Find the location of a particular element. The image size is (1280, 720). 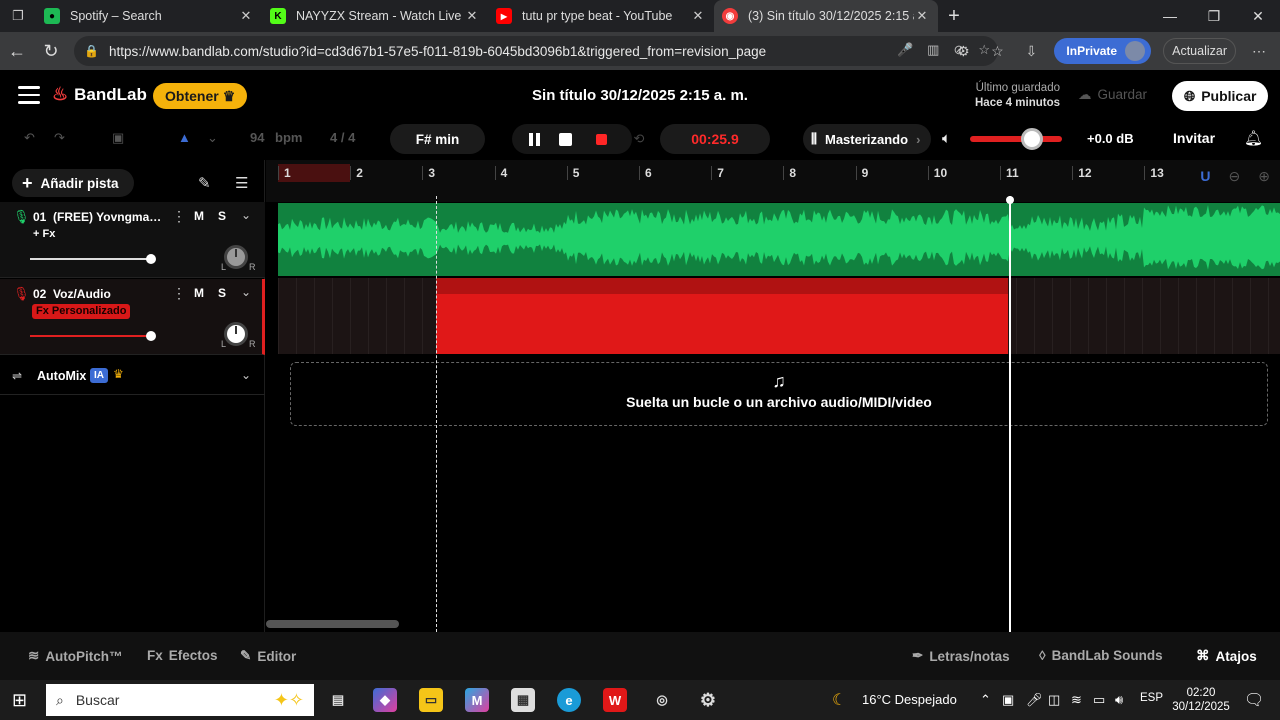

language-indicator: ESP is located at coordinates (1151, 698).